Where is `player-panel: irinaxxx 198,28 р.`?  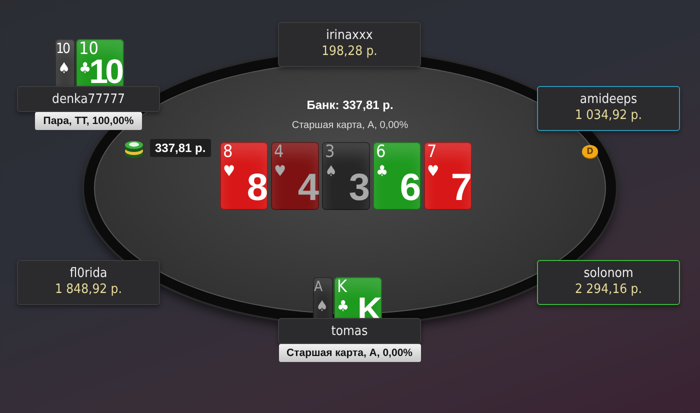
player-panel: irinaxxx 198,28 р. is located at coordinates (349, 44).